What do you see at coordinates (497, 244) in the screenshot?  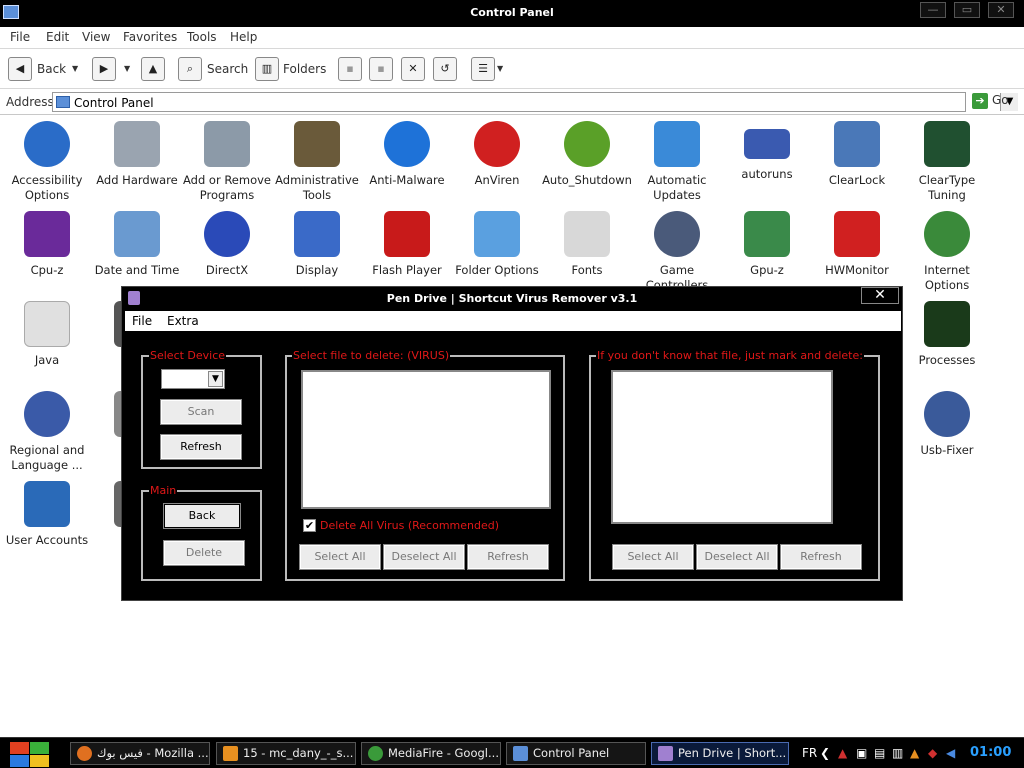 I see `cp-item-folder-options: Folder Options` at bounding box center [497, 244].